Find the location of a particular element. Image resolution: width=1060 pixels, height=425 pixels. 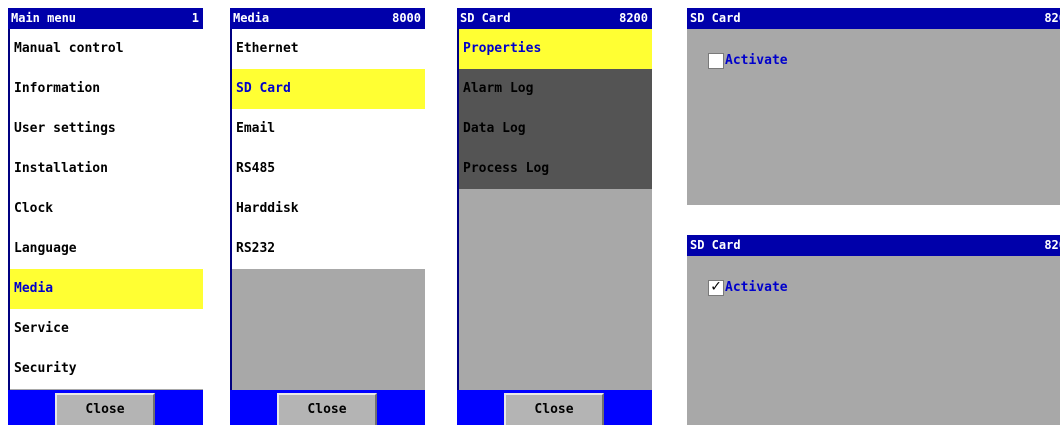

menu-item-information: Information is located at coordinates (106, 89).